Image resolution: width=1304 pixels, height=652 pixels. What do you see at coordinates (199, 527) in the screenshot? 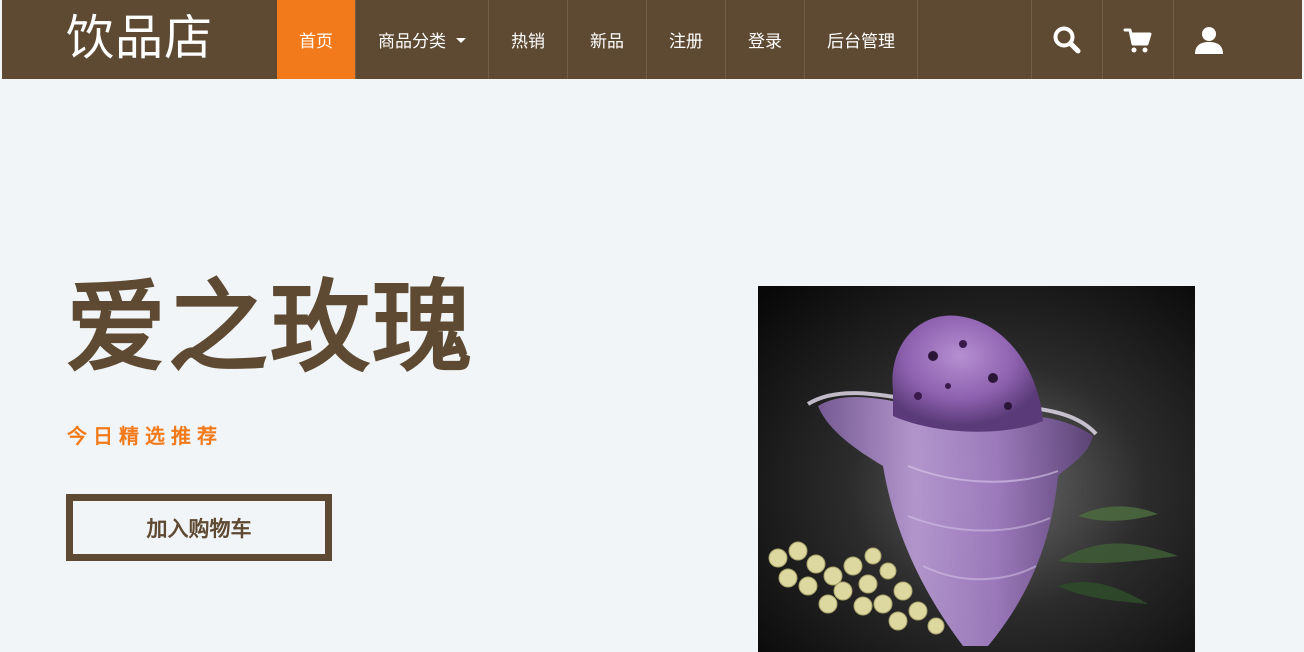
I see `add-to-cart-button: 加入购物车` at bounding box center [199, 527].